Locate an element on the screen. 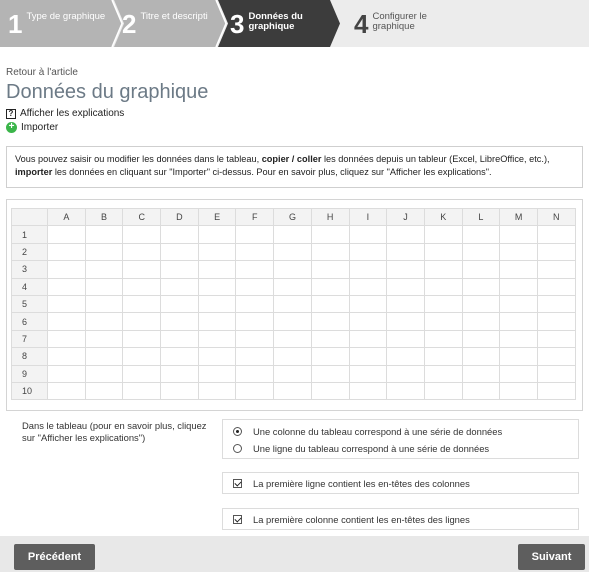 This screenshot has height=572, width=589. column-header: H is located at coordinates (330, 217).